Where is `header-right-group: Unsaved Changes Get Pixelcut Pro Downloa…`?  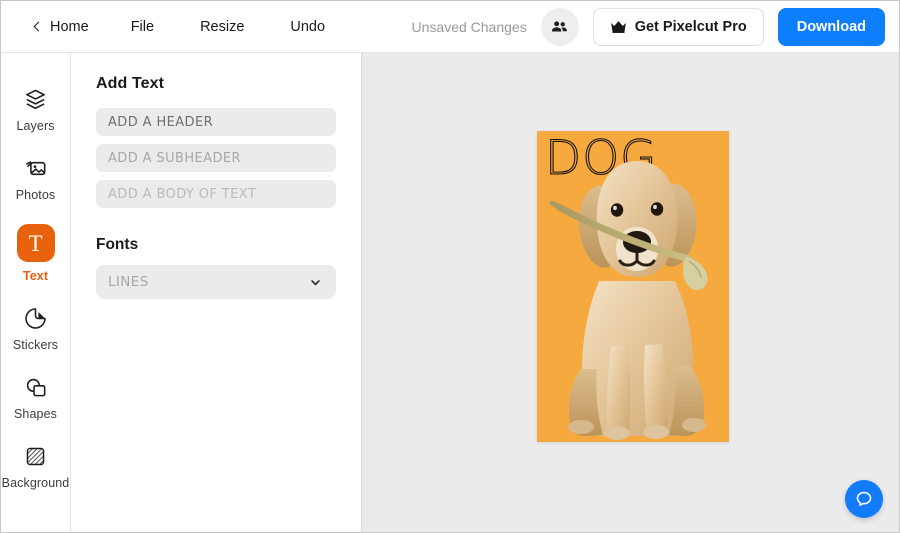 header-right-group: Unsaved Changes Get Pixelcut Pro Downloa… is located at coordinates (648, 26).